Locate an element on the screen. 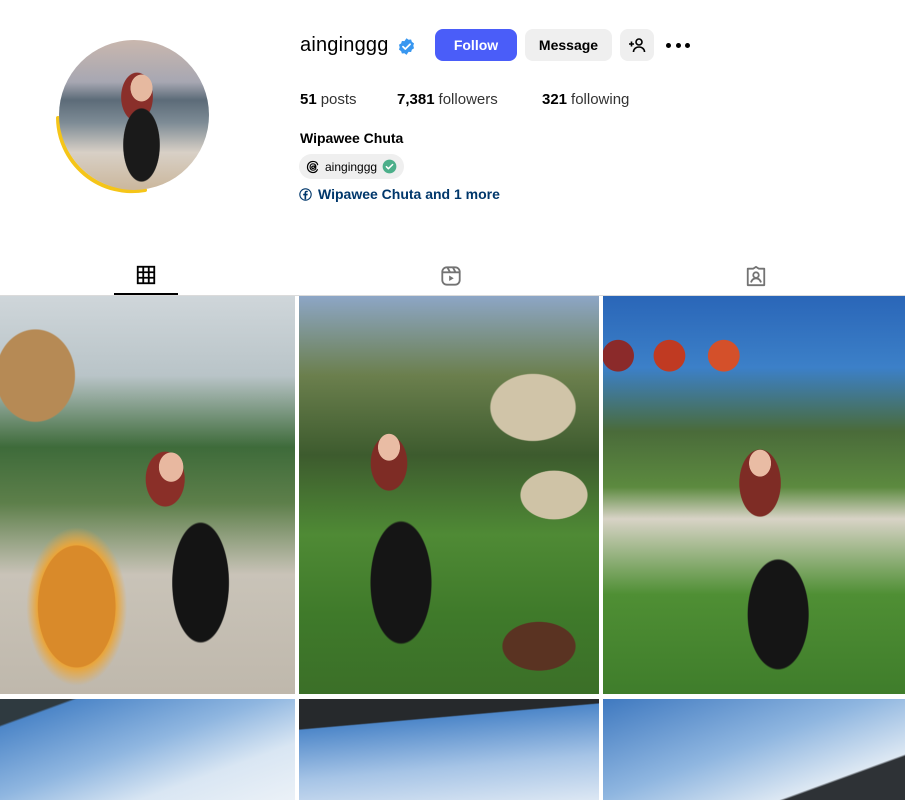 The width and height of the screenshot is (905, 800). profile-username: ainginggg is located at coordinates (344, 45).